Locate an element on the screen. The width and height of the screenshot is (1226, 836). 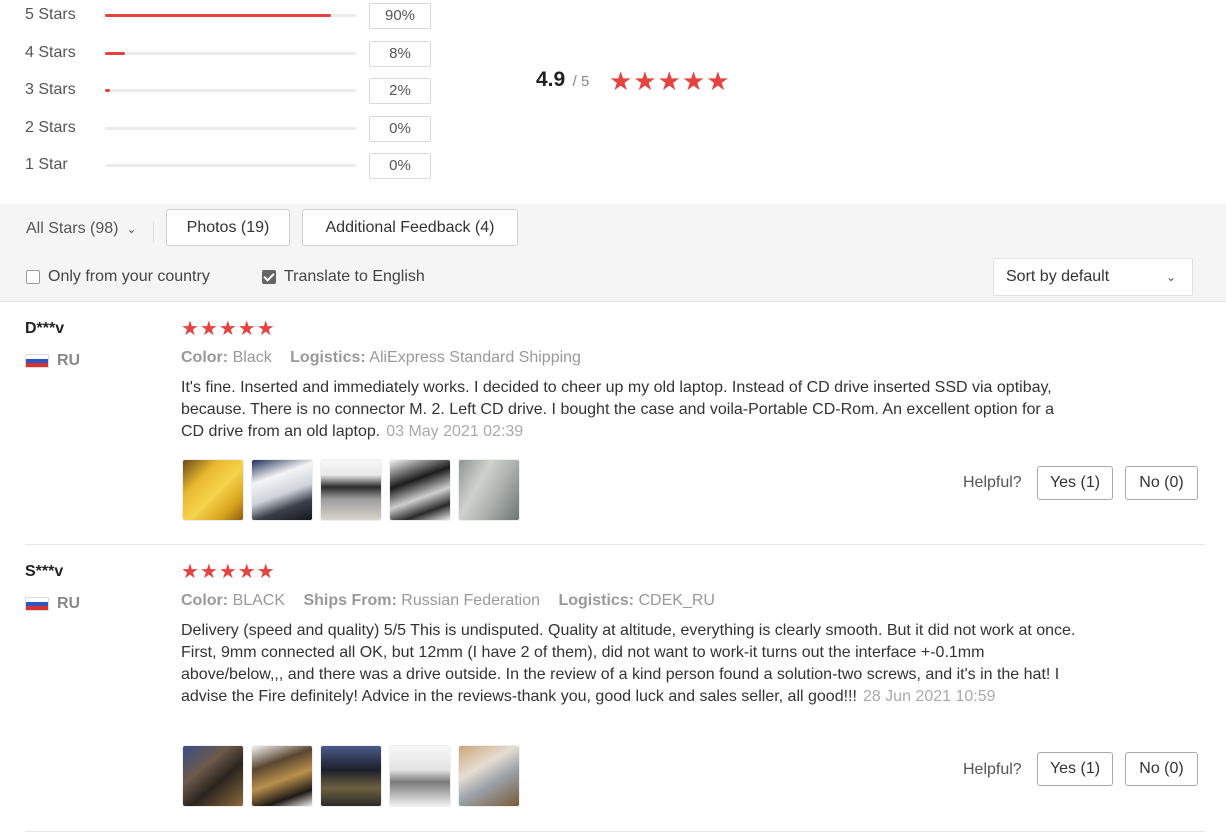
star-filter-dropdown: All Stars (98) ⌄ is located at coordinates (81, 229).